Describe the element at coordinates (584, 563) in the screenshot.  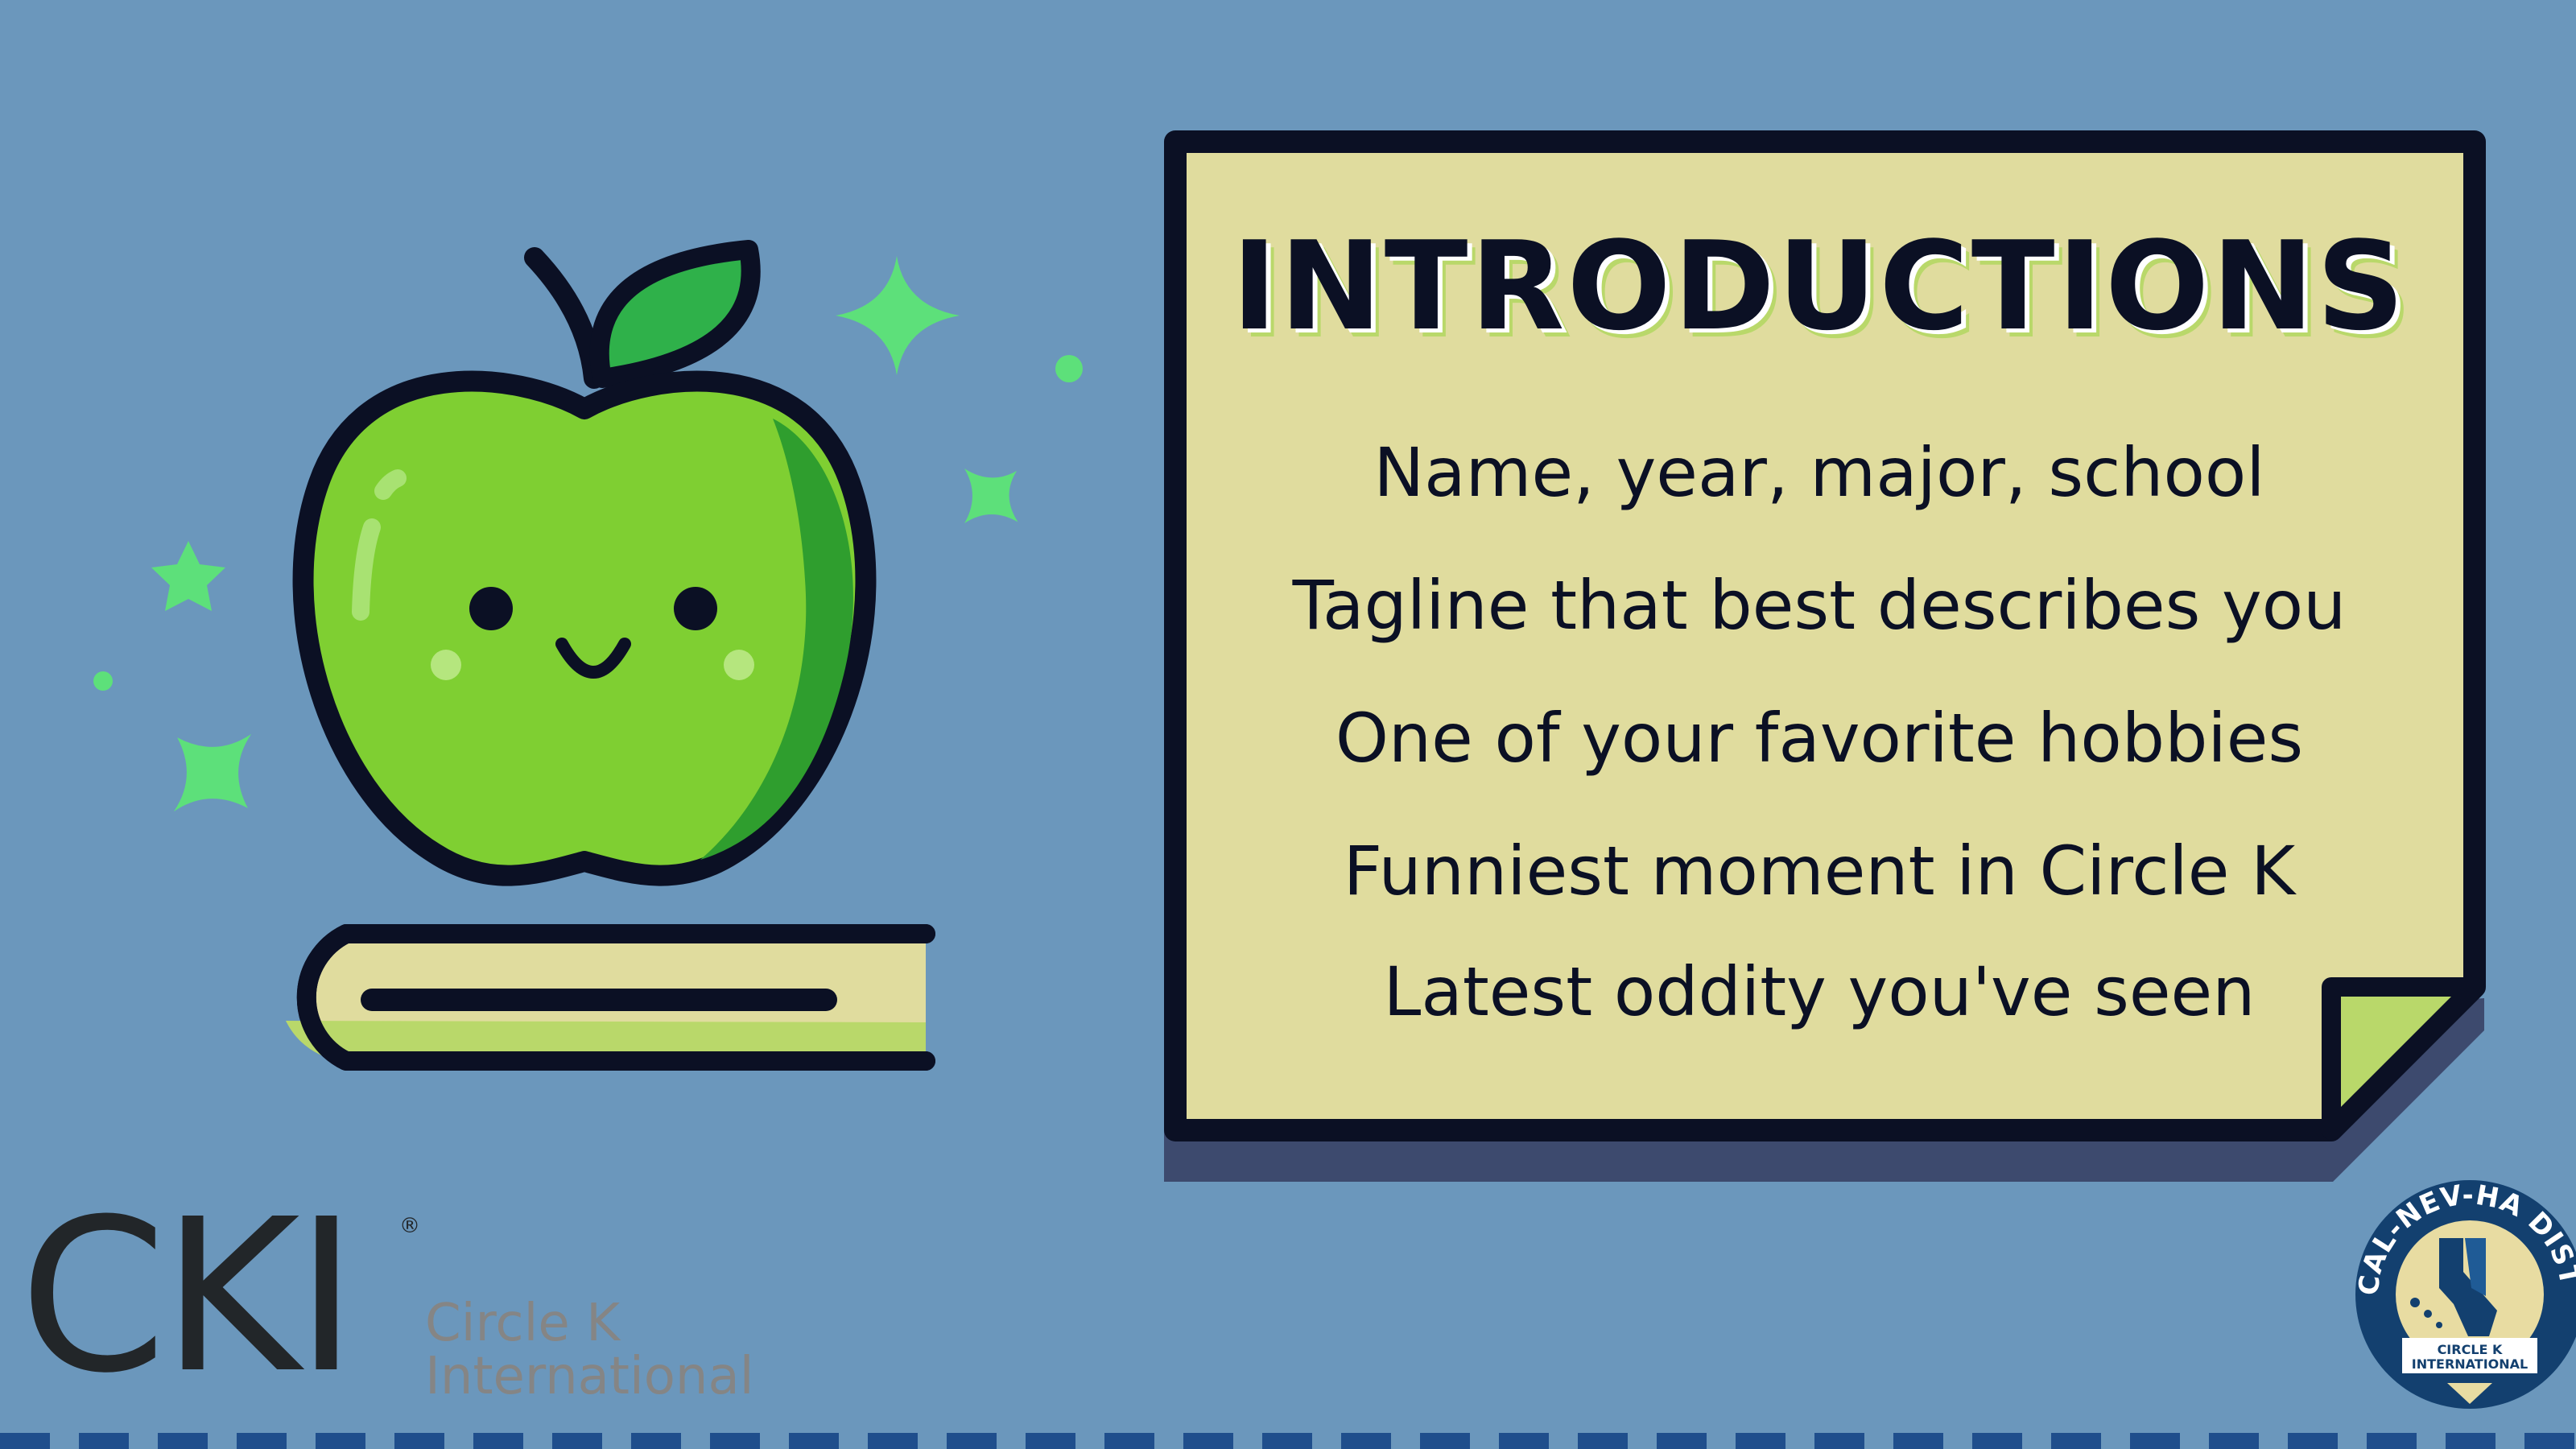
I see `apple-icon` at that location.